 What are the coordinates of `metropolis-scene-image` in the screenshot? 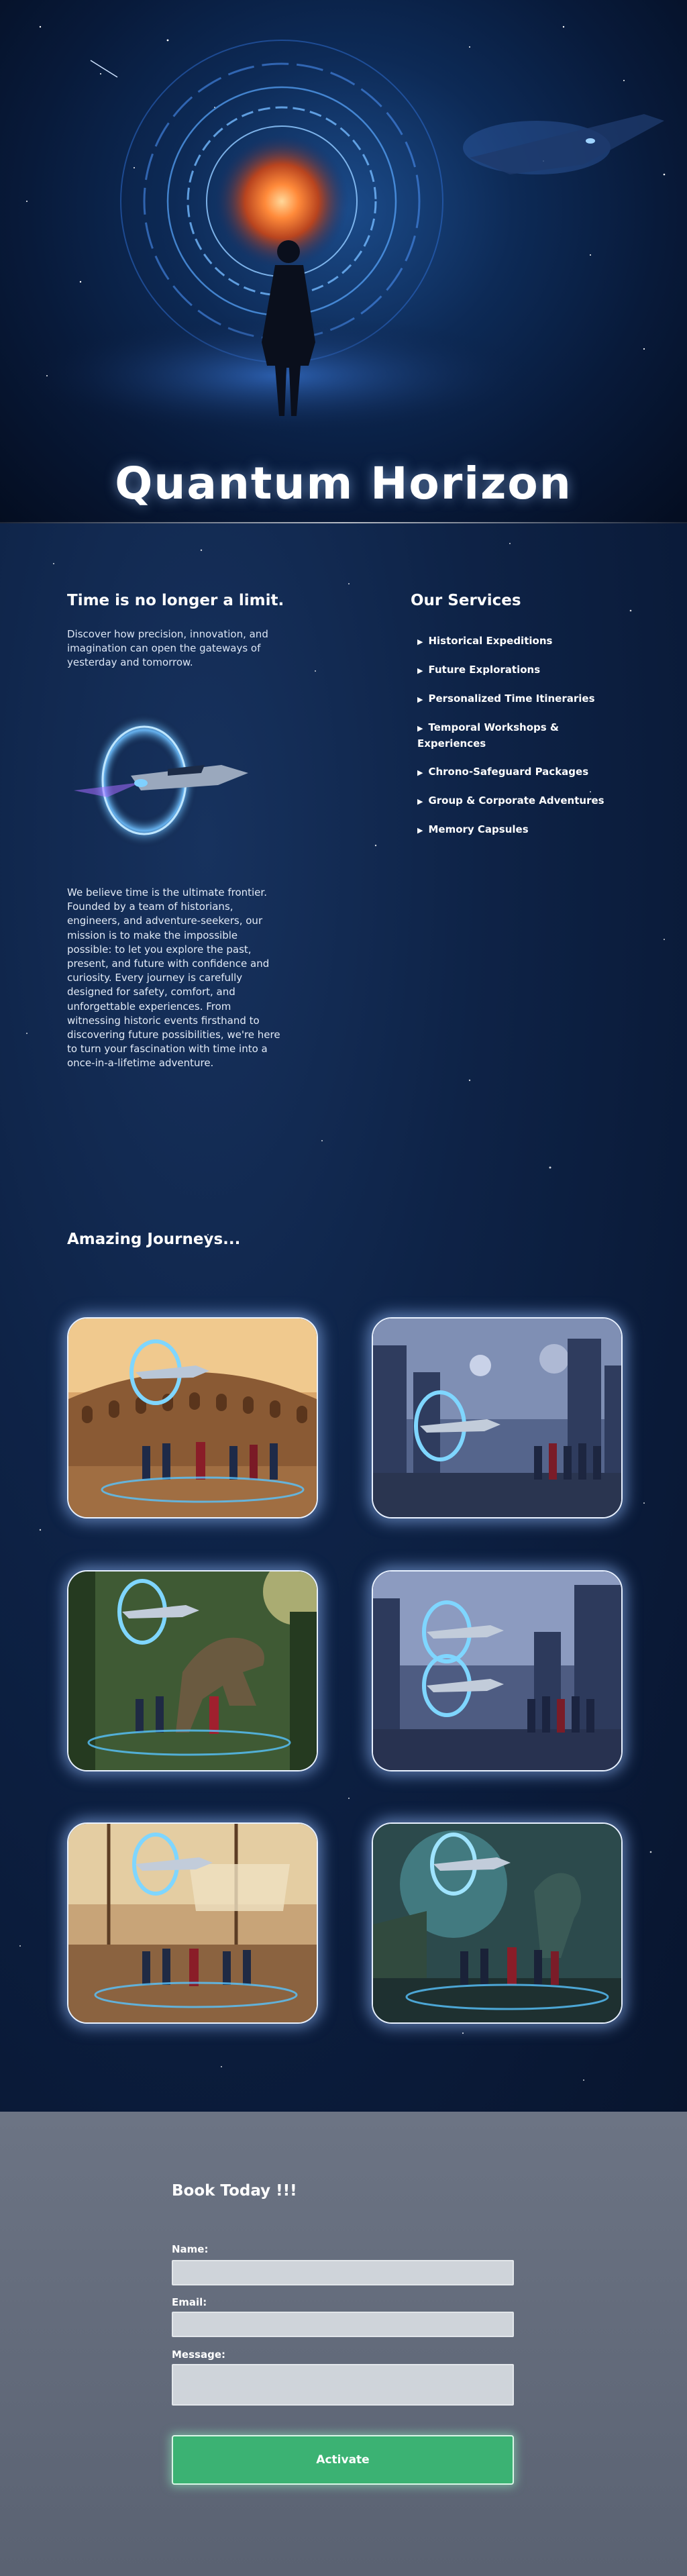 It's located at (497, 1671).